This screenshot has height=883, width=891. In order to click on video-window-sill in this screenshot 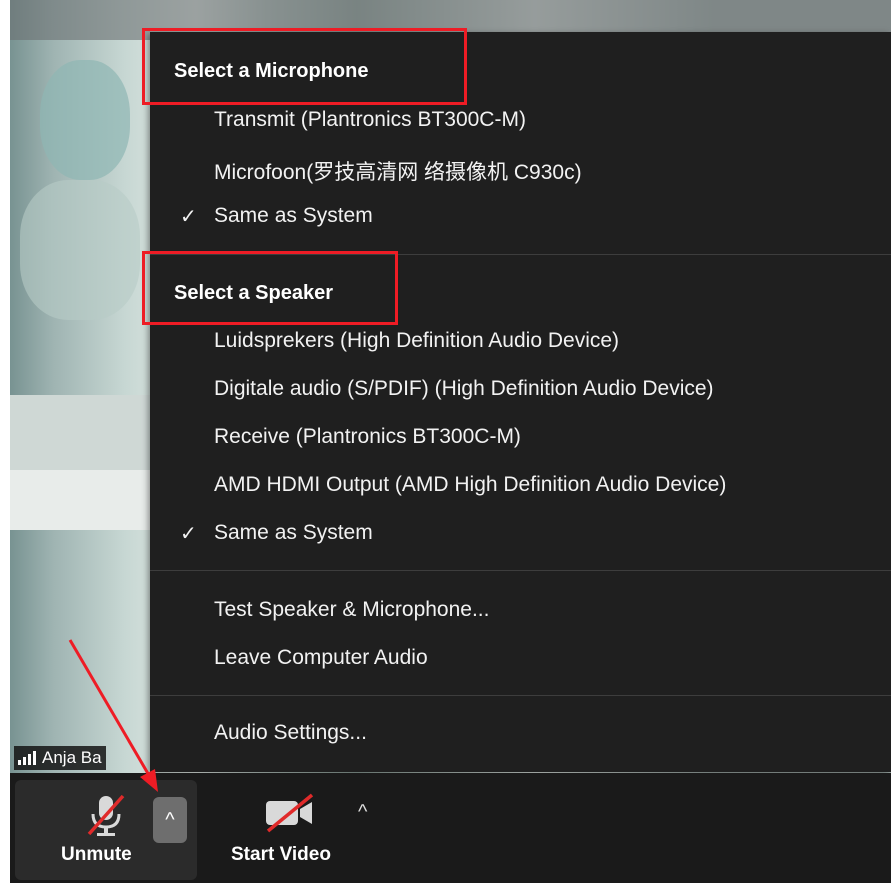, I will do `click(80, 500)`.